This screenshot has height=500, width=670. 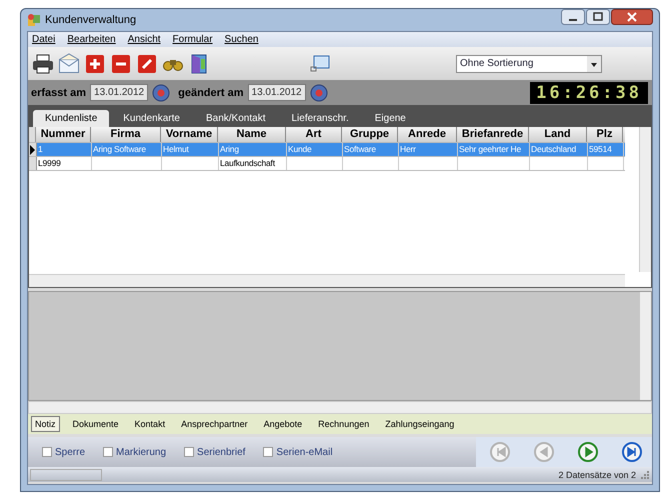 I want to click on app-icon, so click(x=34, y=20).